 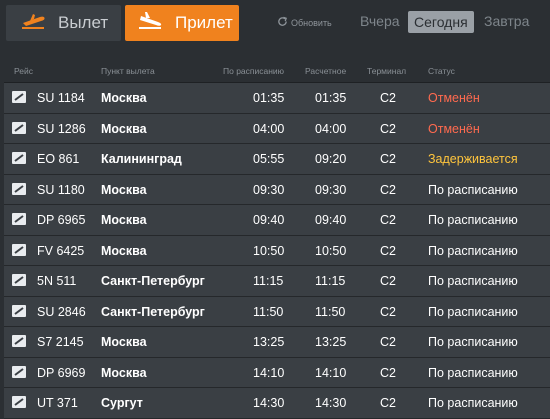 What do you see at coordinates (326, 71) in the screenshot?
I see `col-expected: Расчетное` at bounding box center [326, 71].